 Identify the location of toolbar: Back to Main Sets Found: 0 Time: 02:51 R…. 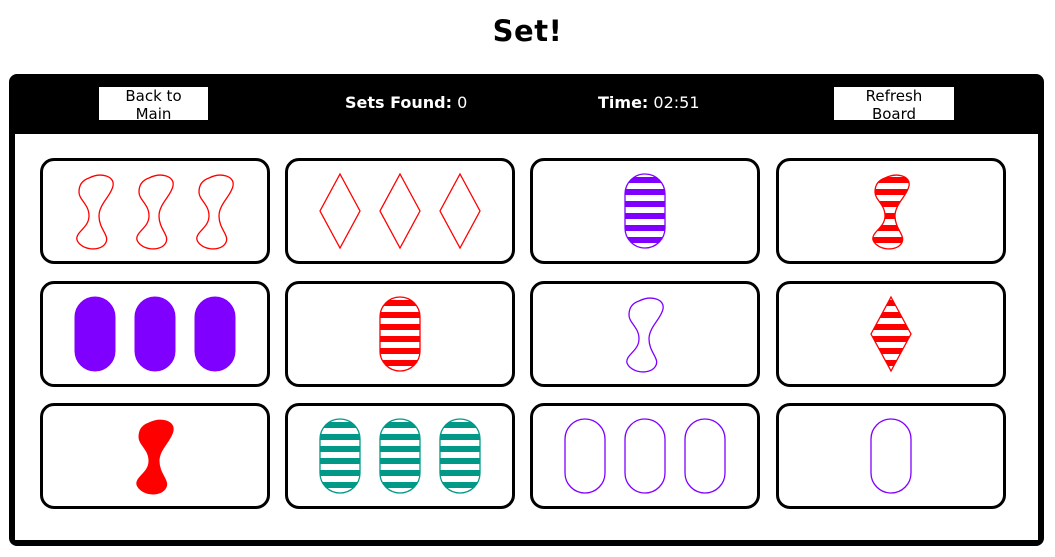
(526, 104).